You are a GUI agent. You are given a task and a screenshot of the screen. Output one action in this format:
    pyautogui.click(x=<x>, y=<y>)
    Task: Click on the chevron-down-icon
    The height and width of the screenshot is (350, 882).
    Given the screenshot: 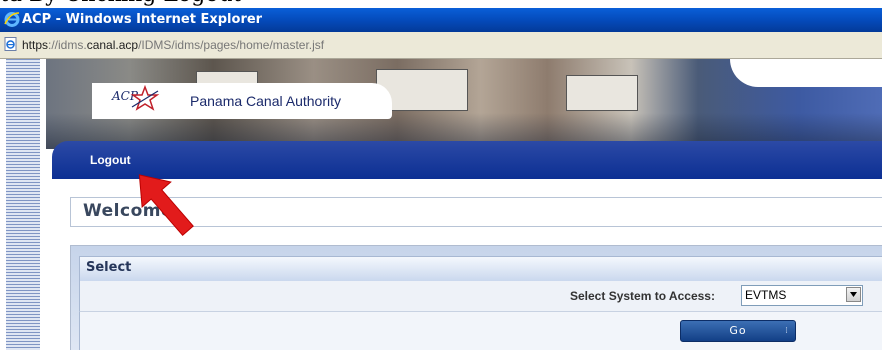 What is the action you would take?
    pyautogui.click(x=853, y=294)
    